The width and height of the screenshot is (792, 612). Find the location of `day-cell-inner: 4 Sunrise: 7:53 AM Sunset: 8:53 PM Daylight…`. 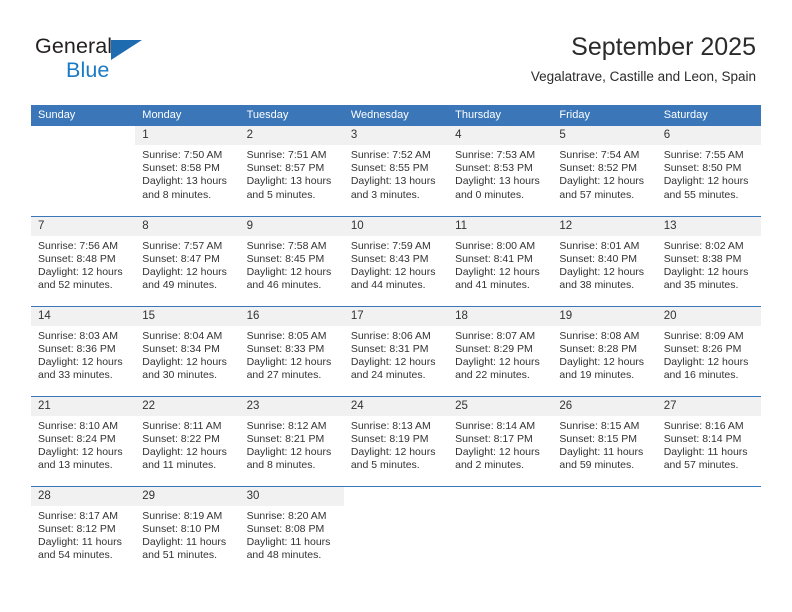

day-cell-inner: 4 Sunrise: 7:53 AM Sunset: 8:53 PM Daylight… is located at coordinates (500, 171).